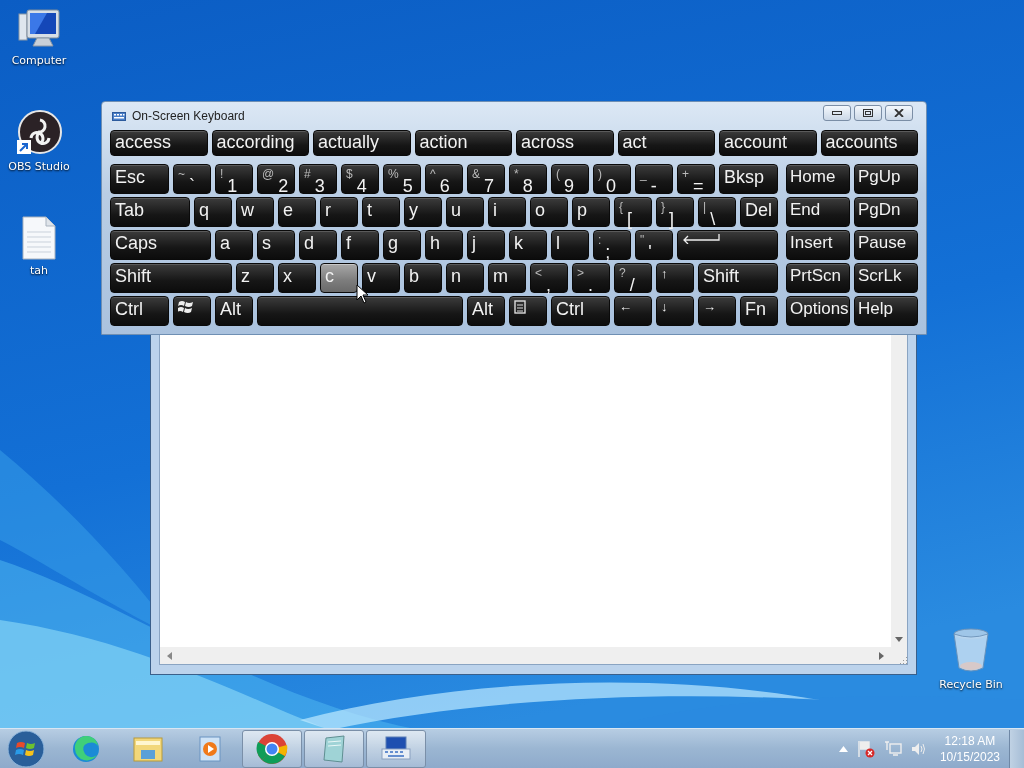 The width and height of the screenshot is (1024, 768). Describe the element at coordinates (818, 245) in the screenshot. I see `keyboard-key: Insert` at that location.